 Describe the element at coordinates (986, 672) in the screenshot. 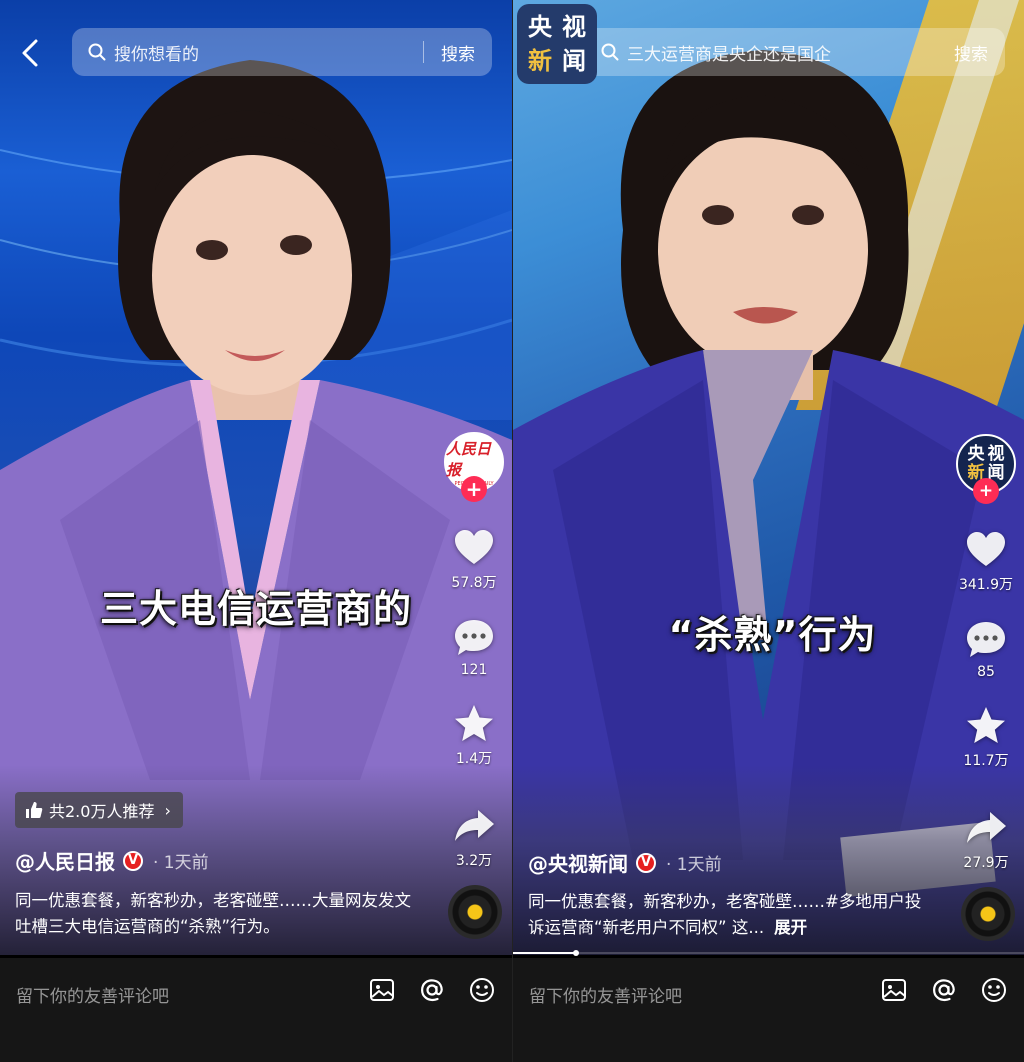

I see `comment-count: 85` at that location.